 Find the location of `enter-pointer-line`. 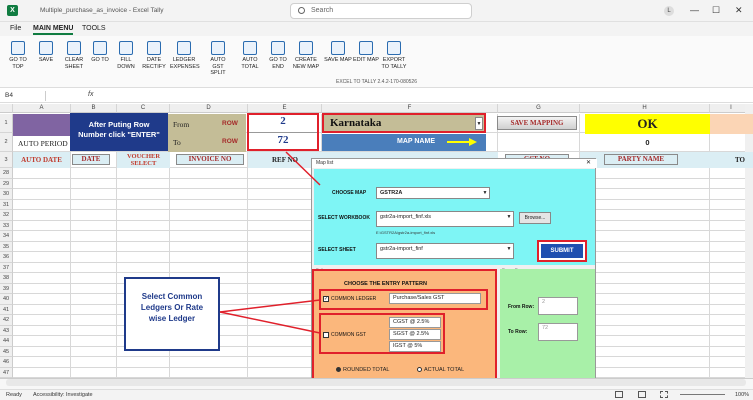

enter-pointer-line is located at coordinates (303, 168).